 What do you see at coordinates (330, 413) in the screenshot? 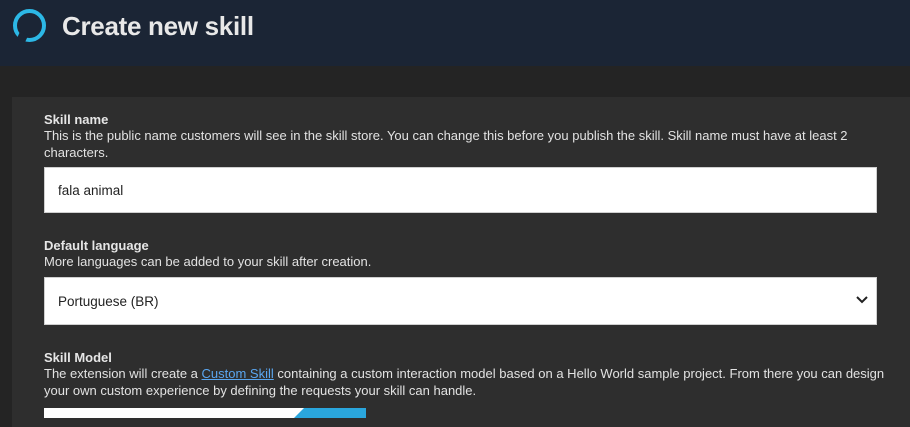
I see `skill-model-selected-accent` at bounding box center [330, 413].